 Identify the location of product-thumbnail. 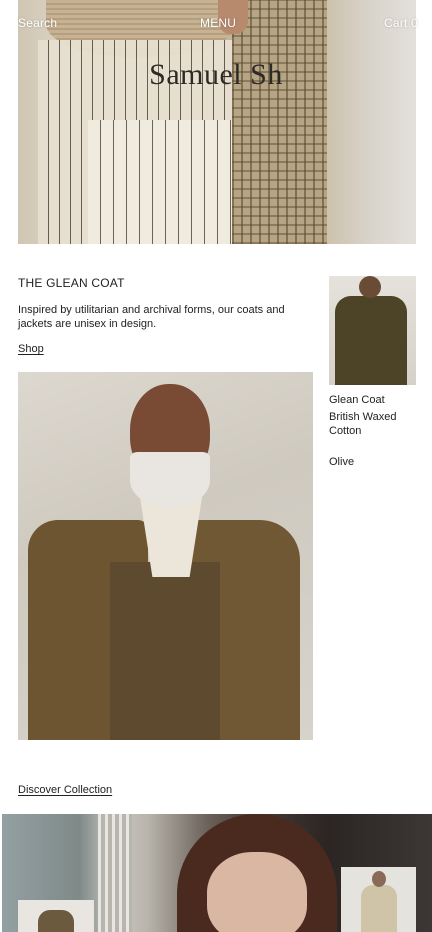
(372, 330).